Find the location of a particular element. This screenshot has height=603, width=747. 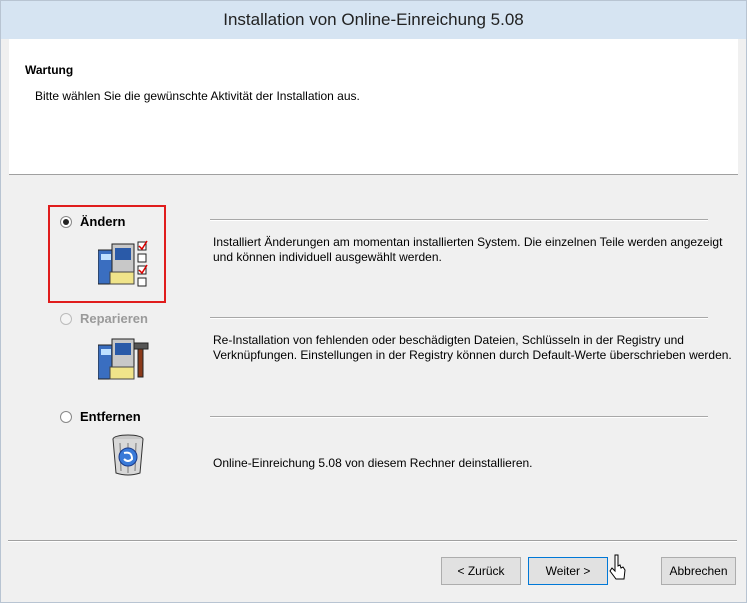

remove-icon is located at coordinates (128, 455).